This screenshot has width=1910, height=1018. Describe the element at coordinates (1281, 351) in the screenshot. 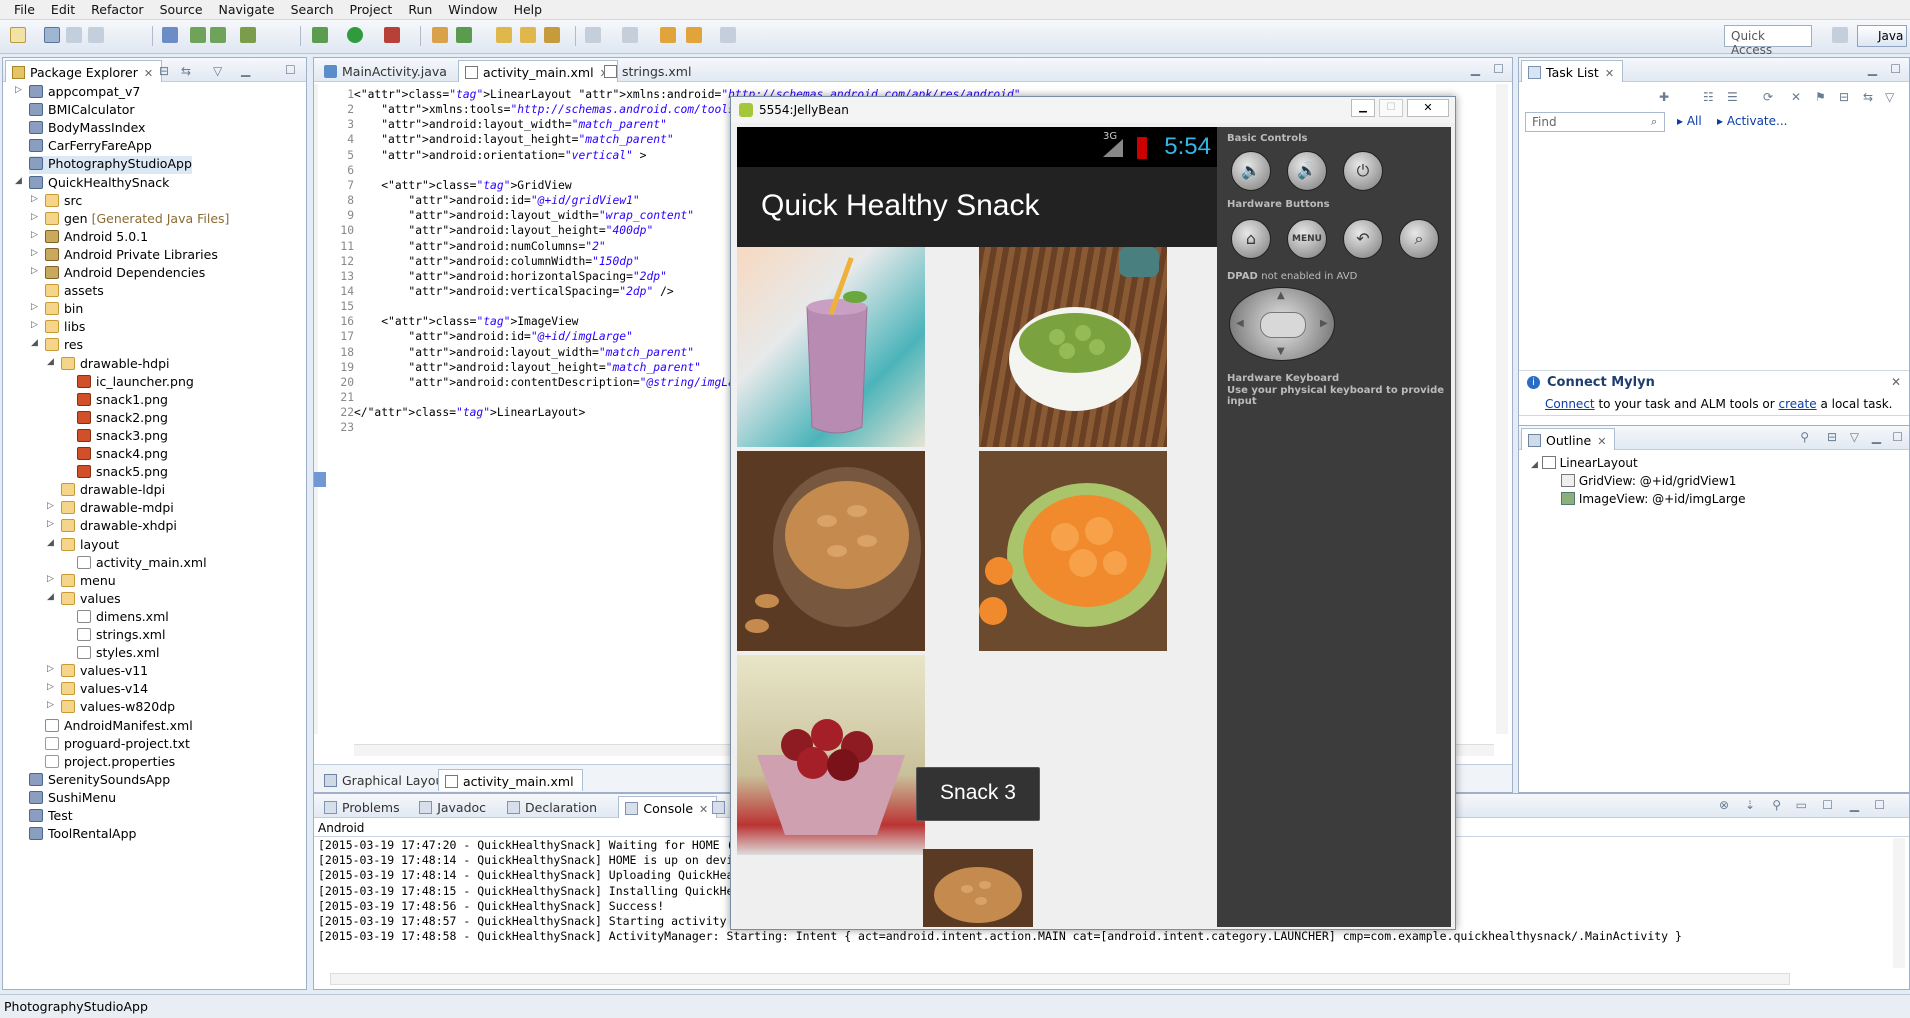

I see `dpad-down-icon: ▼` at that location.